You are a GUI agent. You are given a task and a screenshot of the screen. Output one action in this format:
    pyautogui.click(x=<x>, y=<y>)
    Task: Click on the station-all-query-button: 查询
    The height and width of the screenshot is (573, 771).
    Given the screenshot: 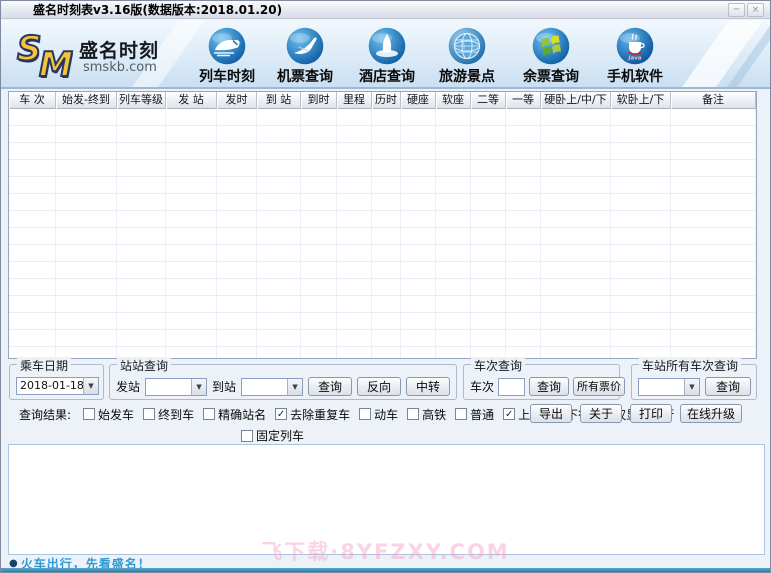 What is the action you would take?
    pyautogui.click(x=728, y=386)
    